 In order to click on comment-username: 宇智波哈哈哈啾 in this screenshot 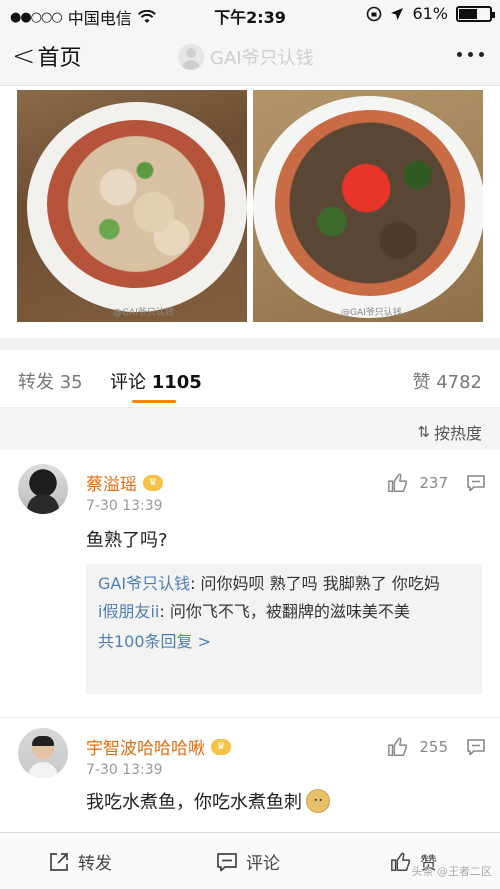, I will do `click(145, 746)`.